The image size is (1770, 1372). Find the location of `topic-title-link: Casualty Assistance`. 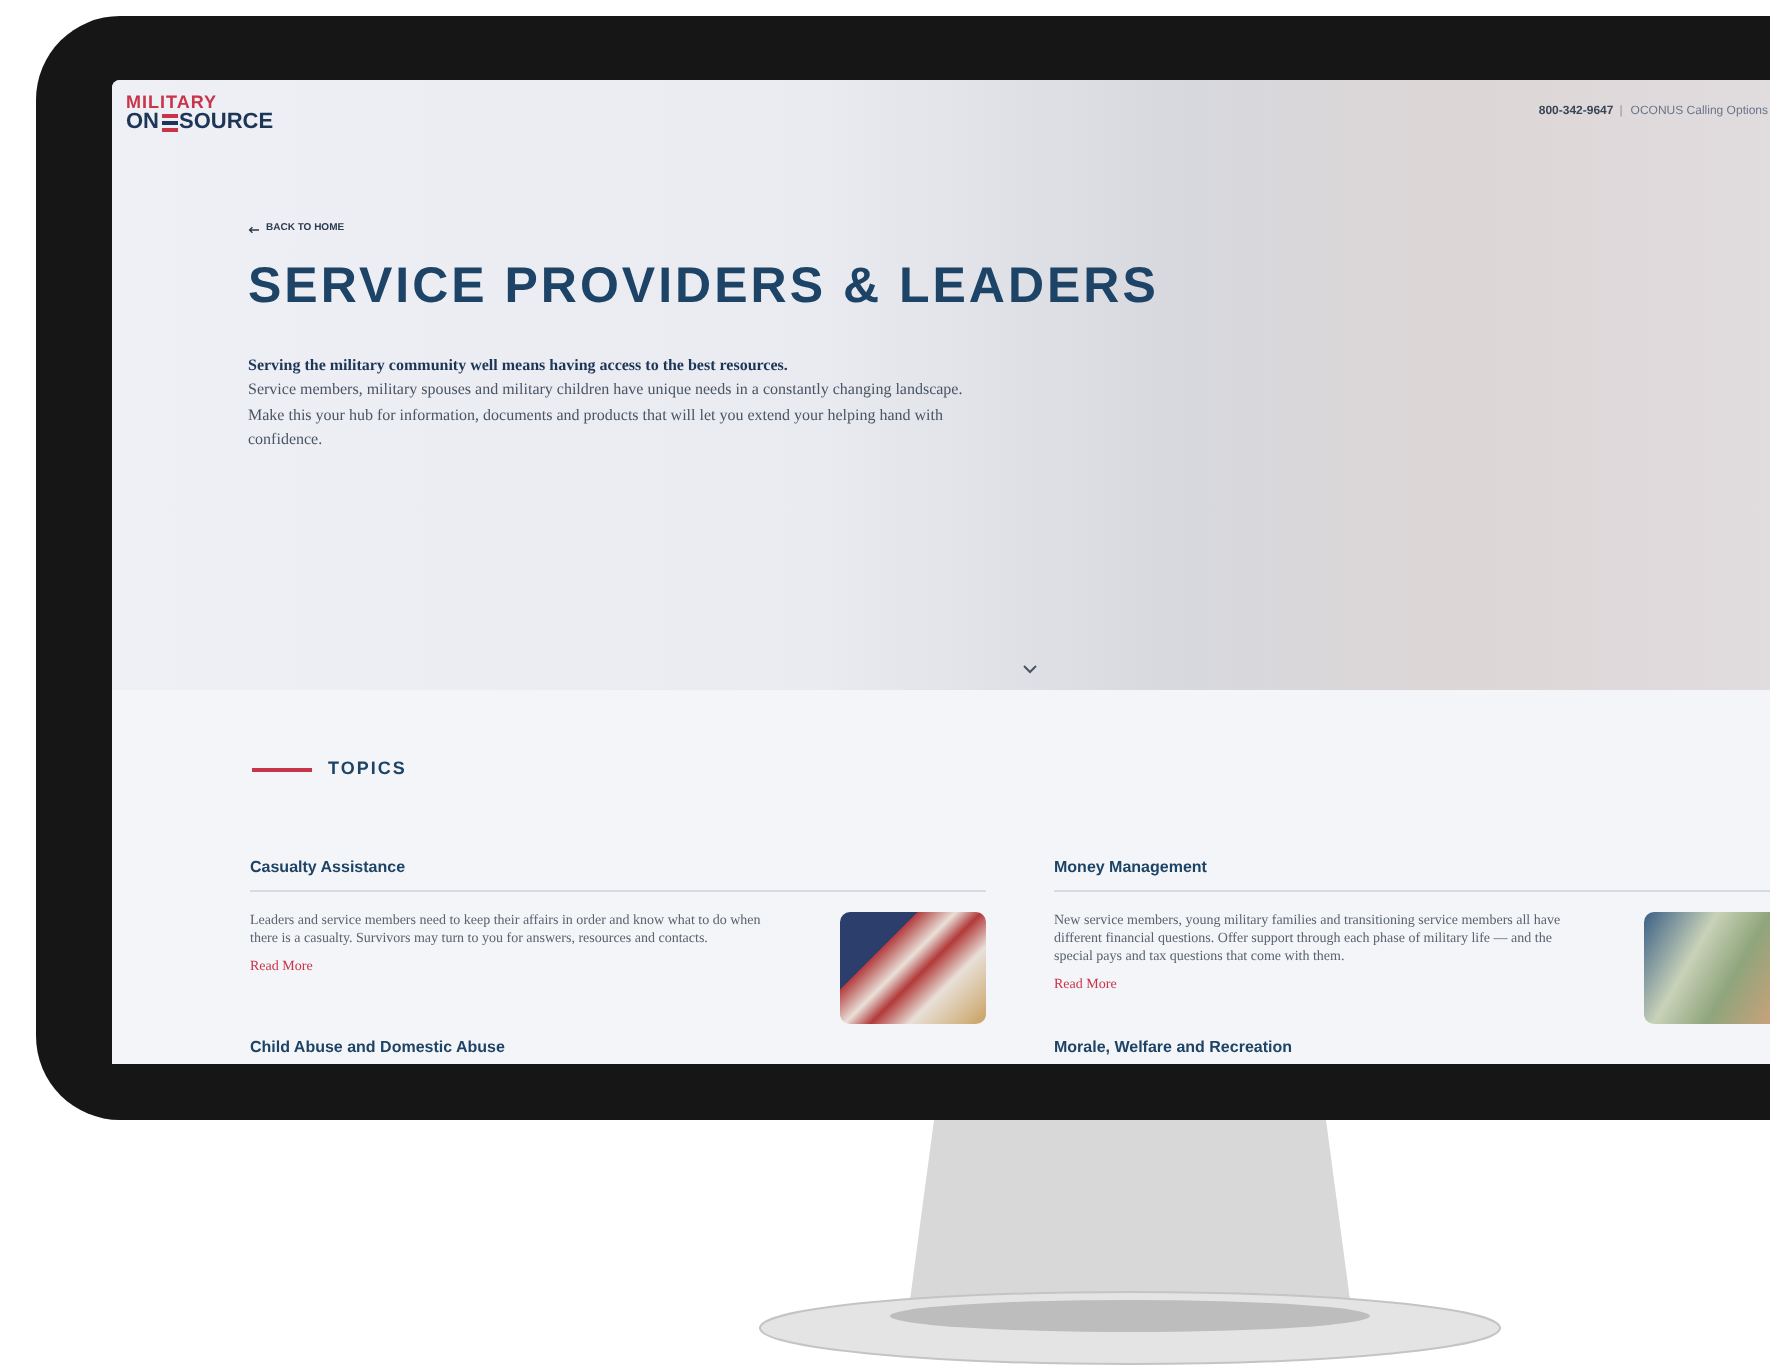

topic-title-link: Casualty Assistance is located at coordinates (328, 867).